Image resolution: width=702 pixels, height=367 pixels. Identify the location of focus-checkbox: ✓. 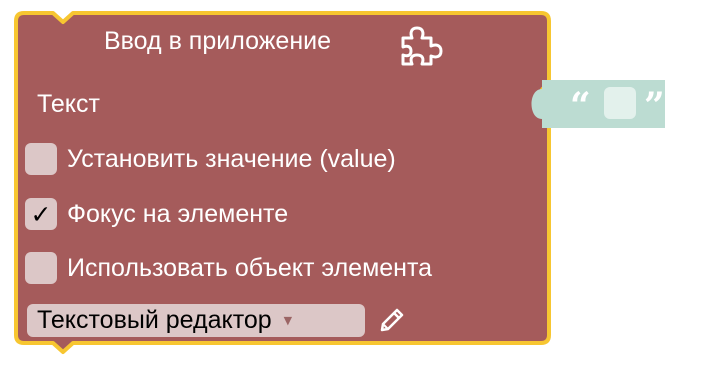
(41, 214).